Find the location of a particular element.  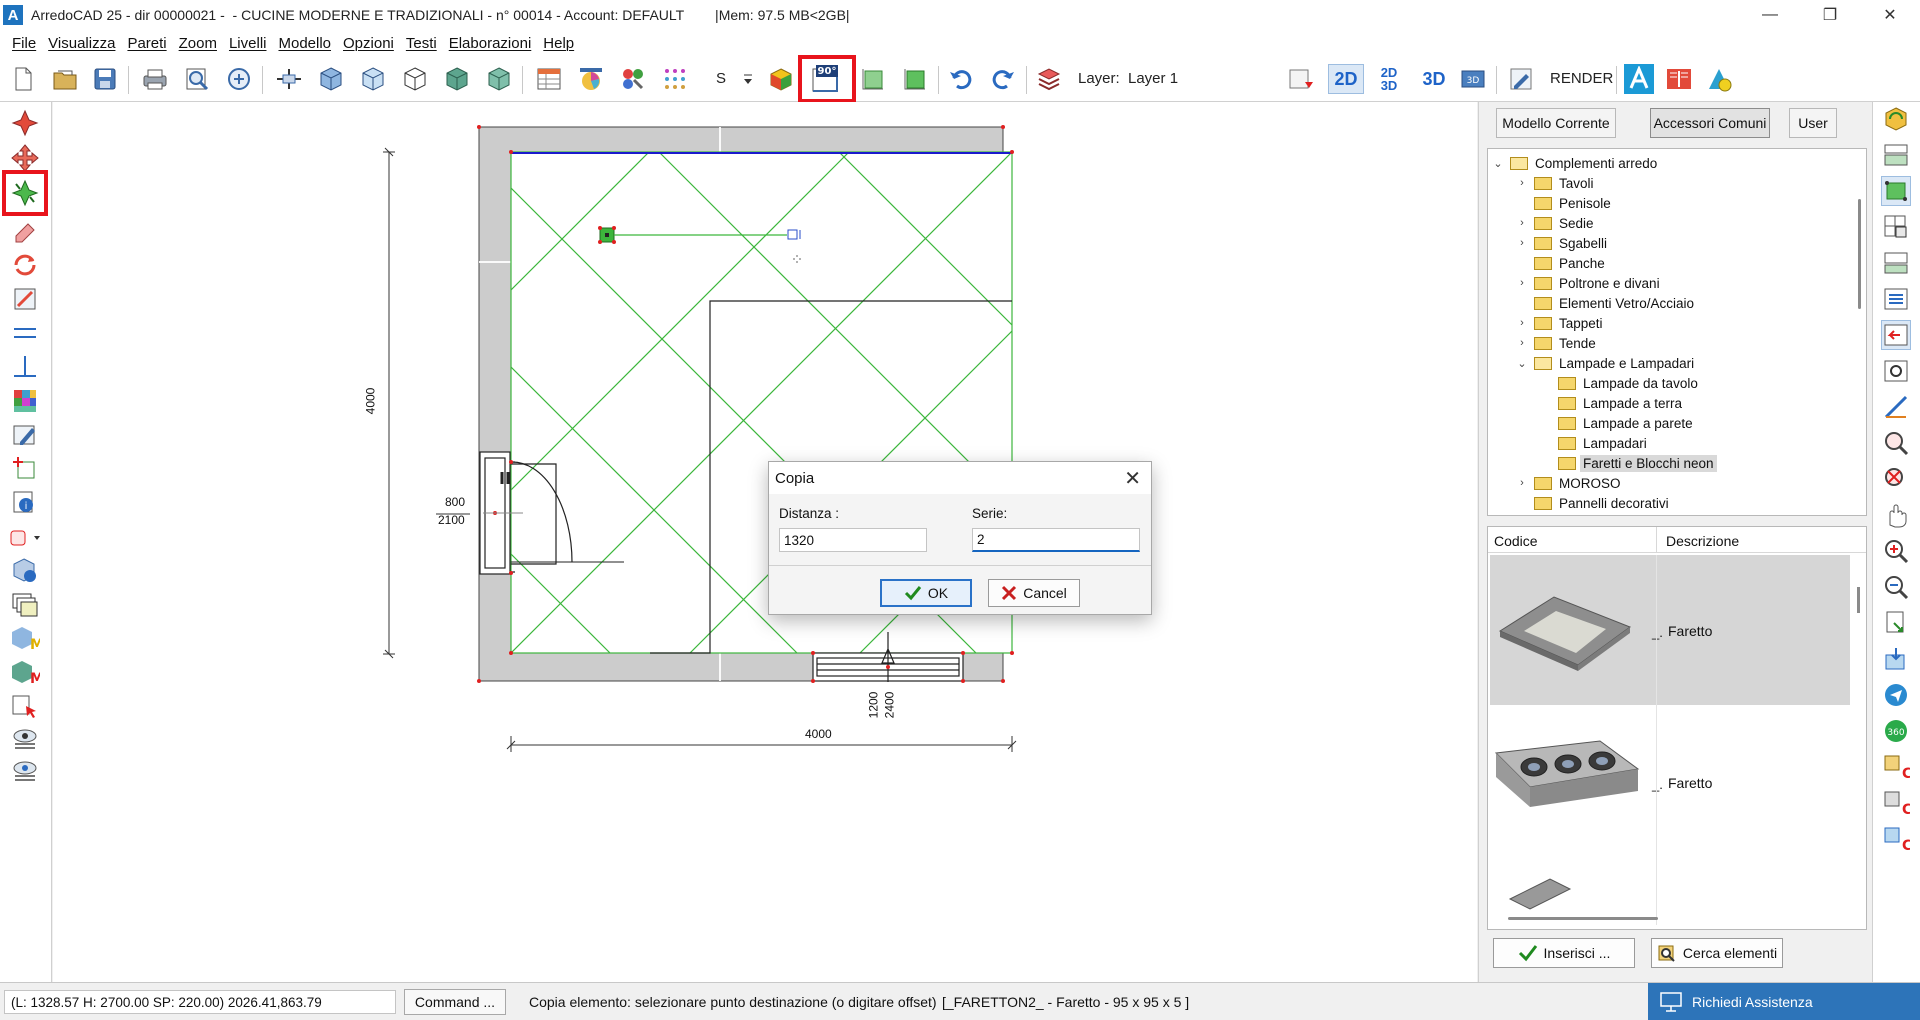

perpendicular-icon is located at coordinates (25, 367).